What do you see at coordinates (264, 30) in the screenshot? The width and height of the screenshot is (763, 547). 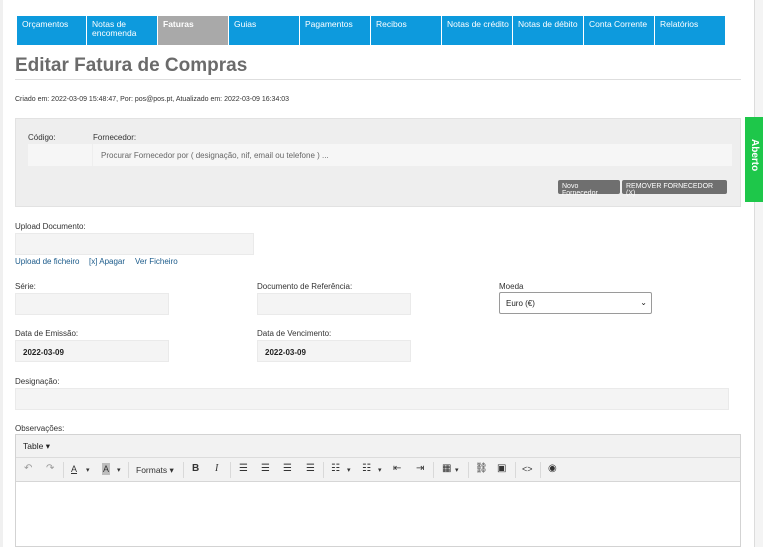 I see `tab-guias: Guias` at bounding box center [264, 30].